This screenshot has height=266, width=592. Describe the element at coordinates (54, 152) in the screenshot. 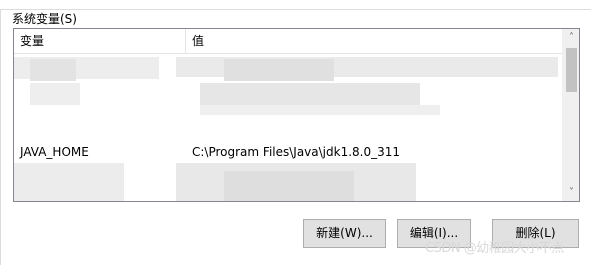

I see `variable-name-cell: JAVA_HOME` at that location.